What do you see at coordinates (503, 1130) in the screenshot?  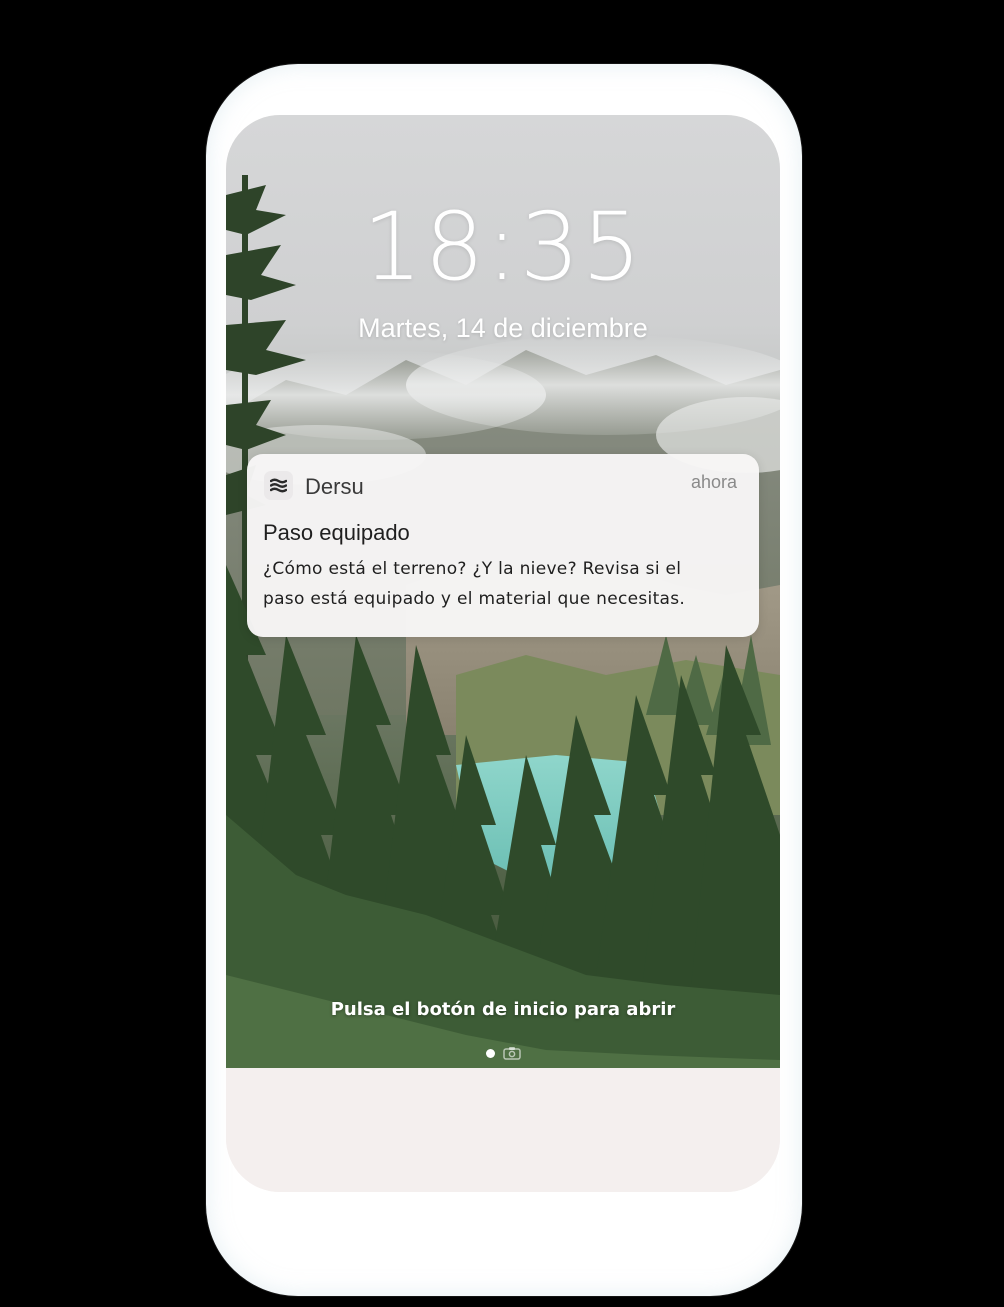 I see `screen-bottom-area` at bounding box center [503, 1130].